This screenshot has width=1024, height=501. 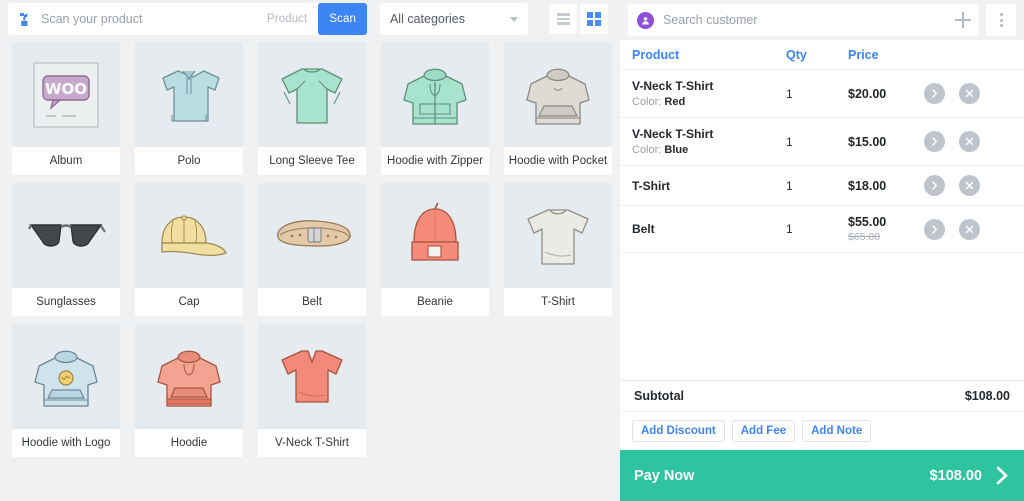 I want to click on grid-view-button, so click(x=594, y=19).